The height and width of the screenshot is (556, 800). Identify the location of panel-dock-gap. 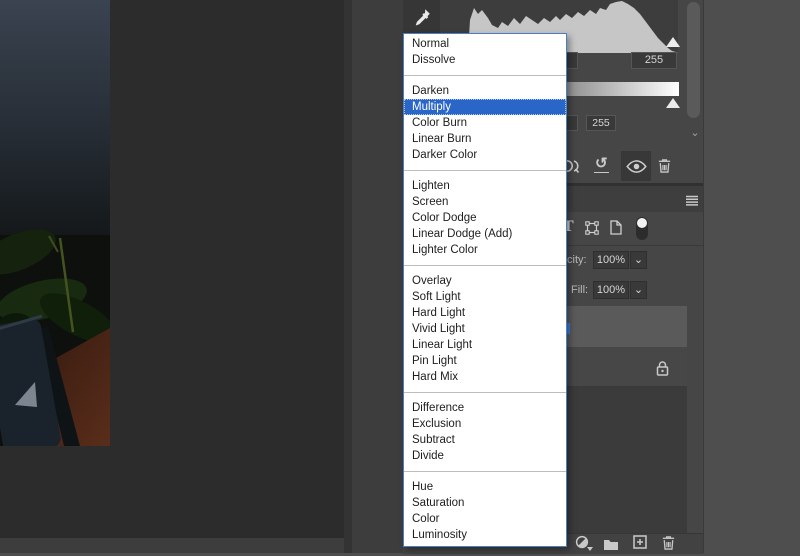
(377, 276).